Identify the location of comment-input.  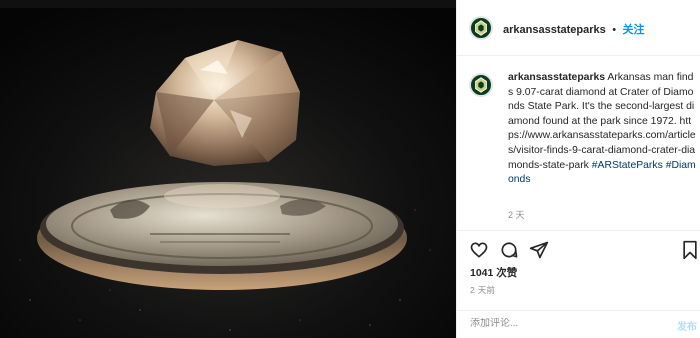
(555, 323).